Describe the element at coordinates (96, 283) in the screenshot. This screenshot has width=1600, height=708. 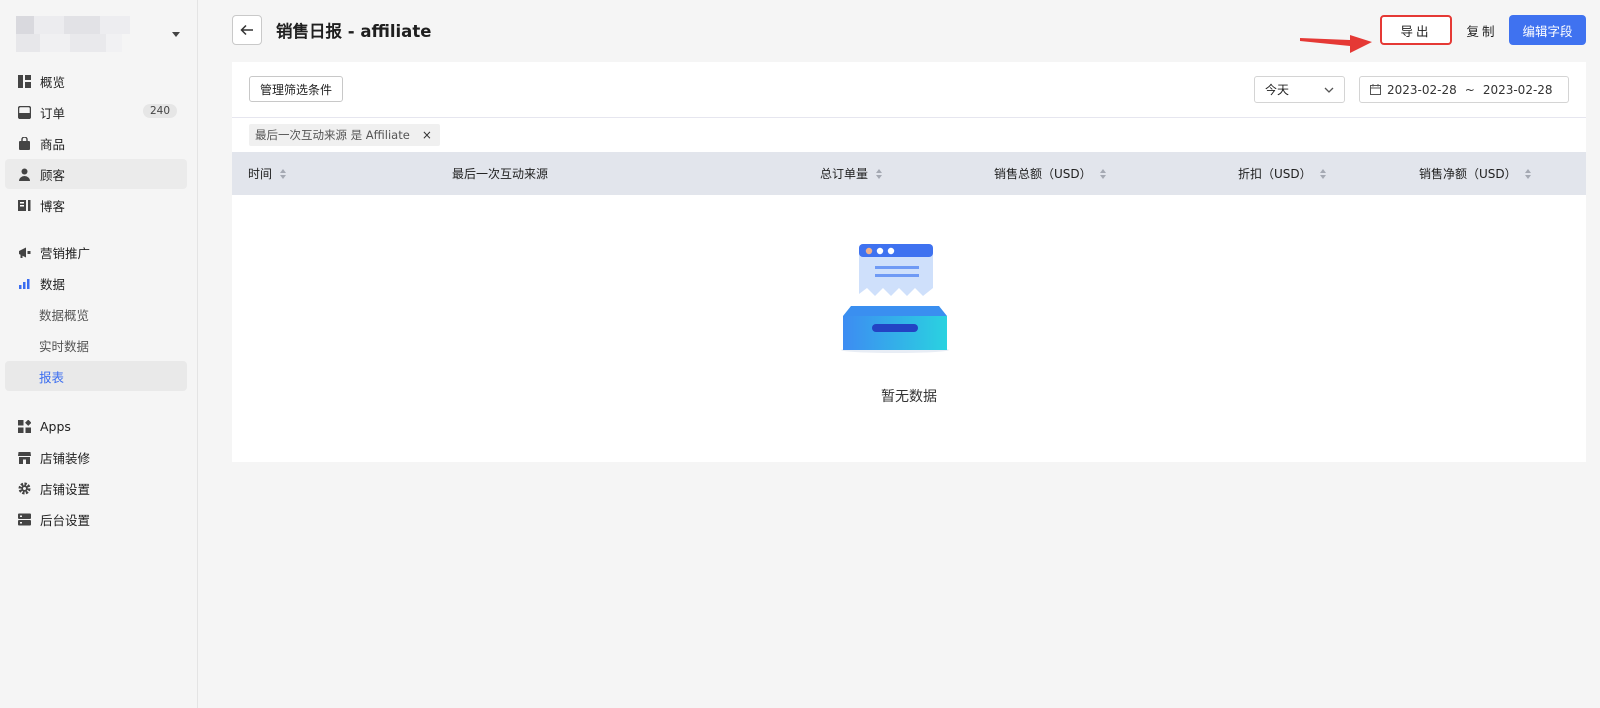
I see `sidebar-item-analytics: 数据` at that location.